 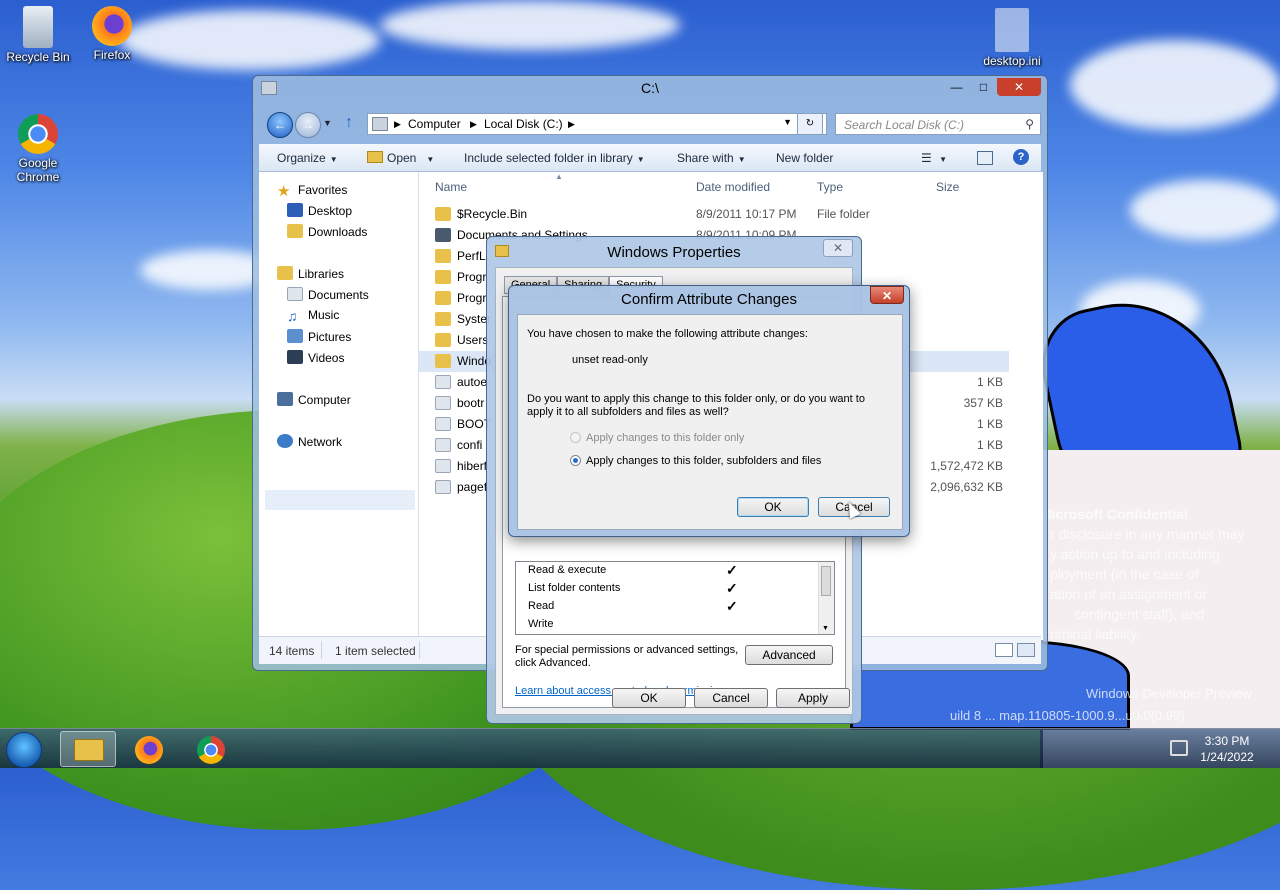 I want to click on back-button: ←, so click(x=280, y=125).